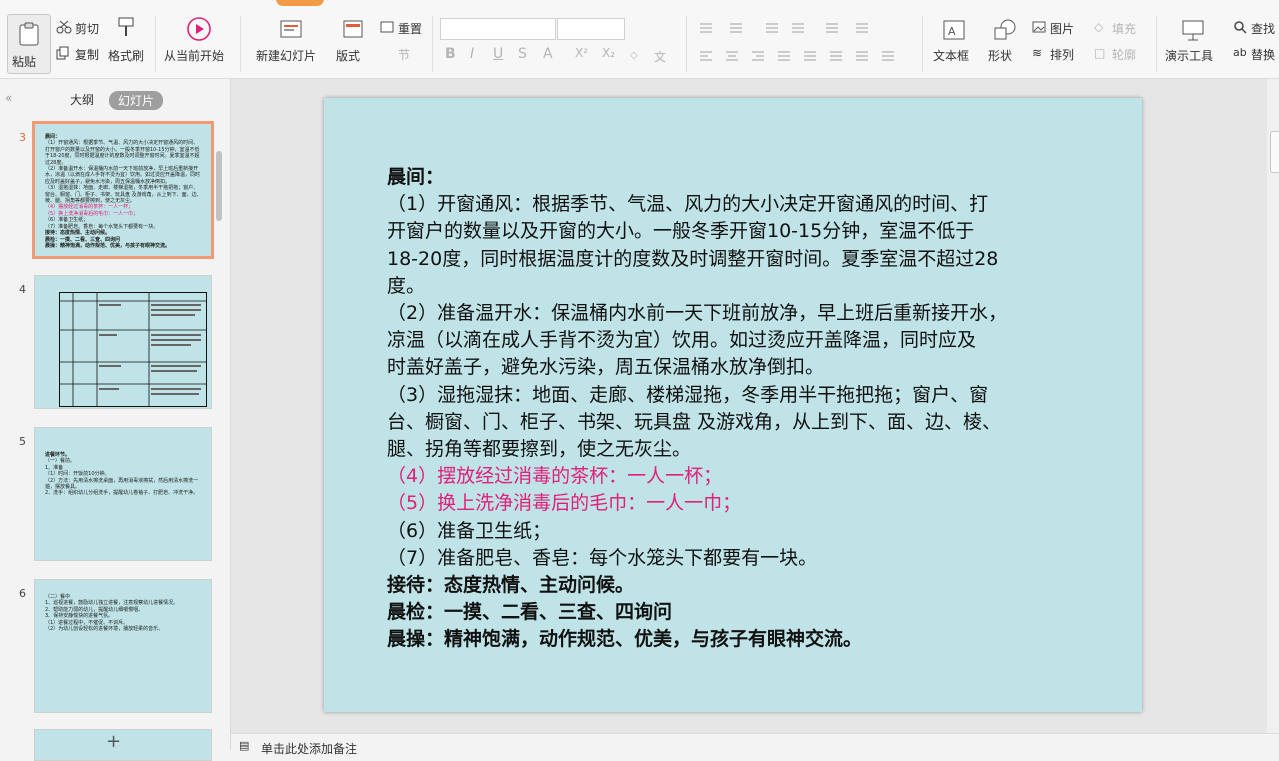 This screenshot has height=761, width=1279. Describe the element at coordinates (1193, 30) in the screenshot. I see `presenter-tools-icon` at that location.